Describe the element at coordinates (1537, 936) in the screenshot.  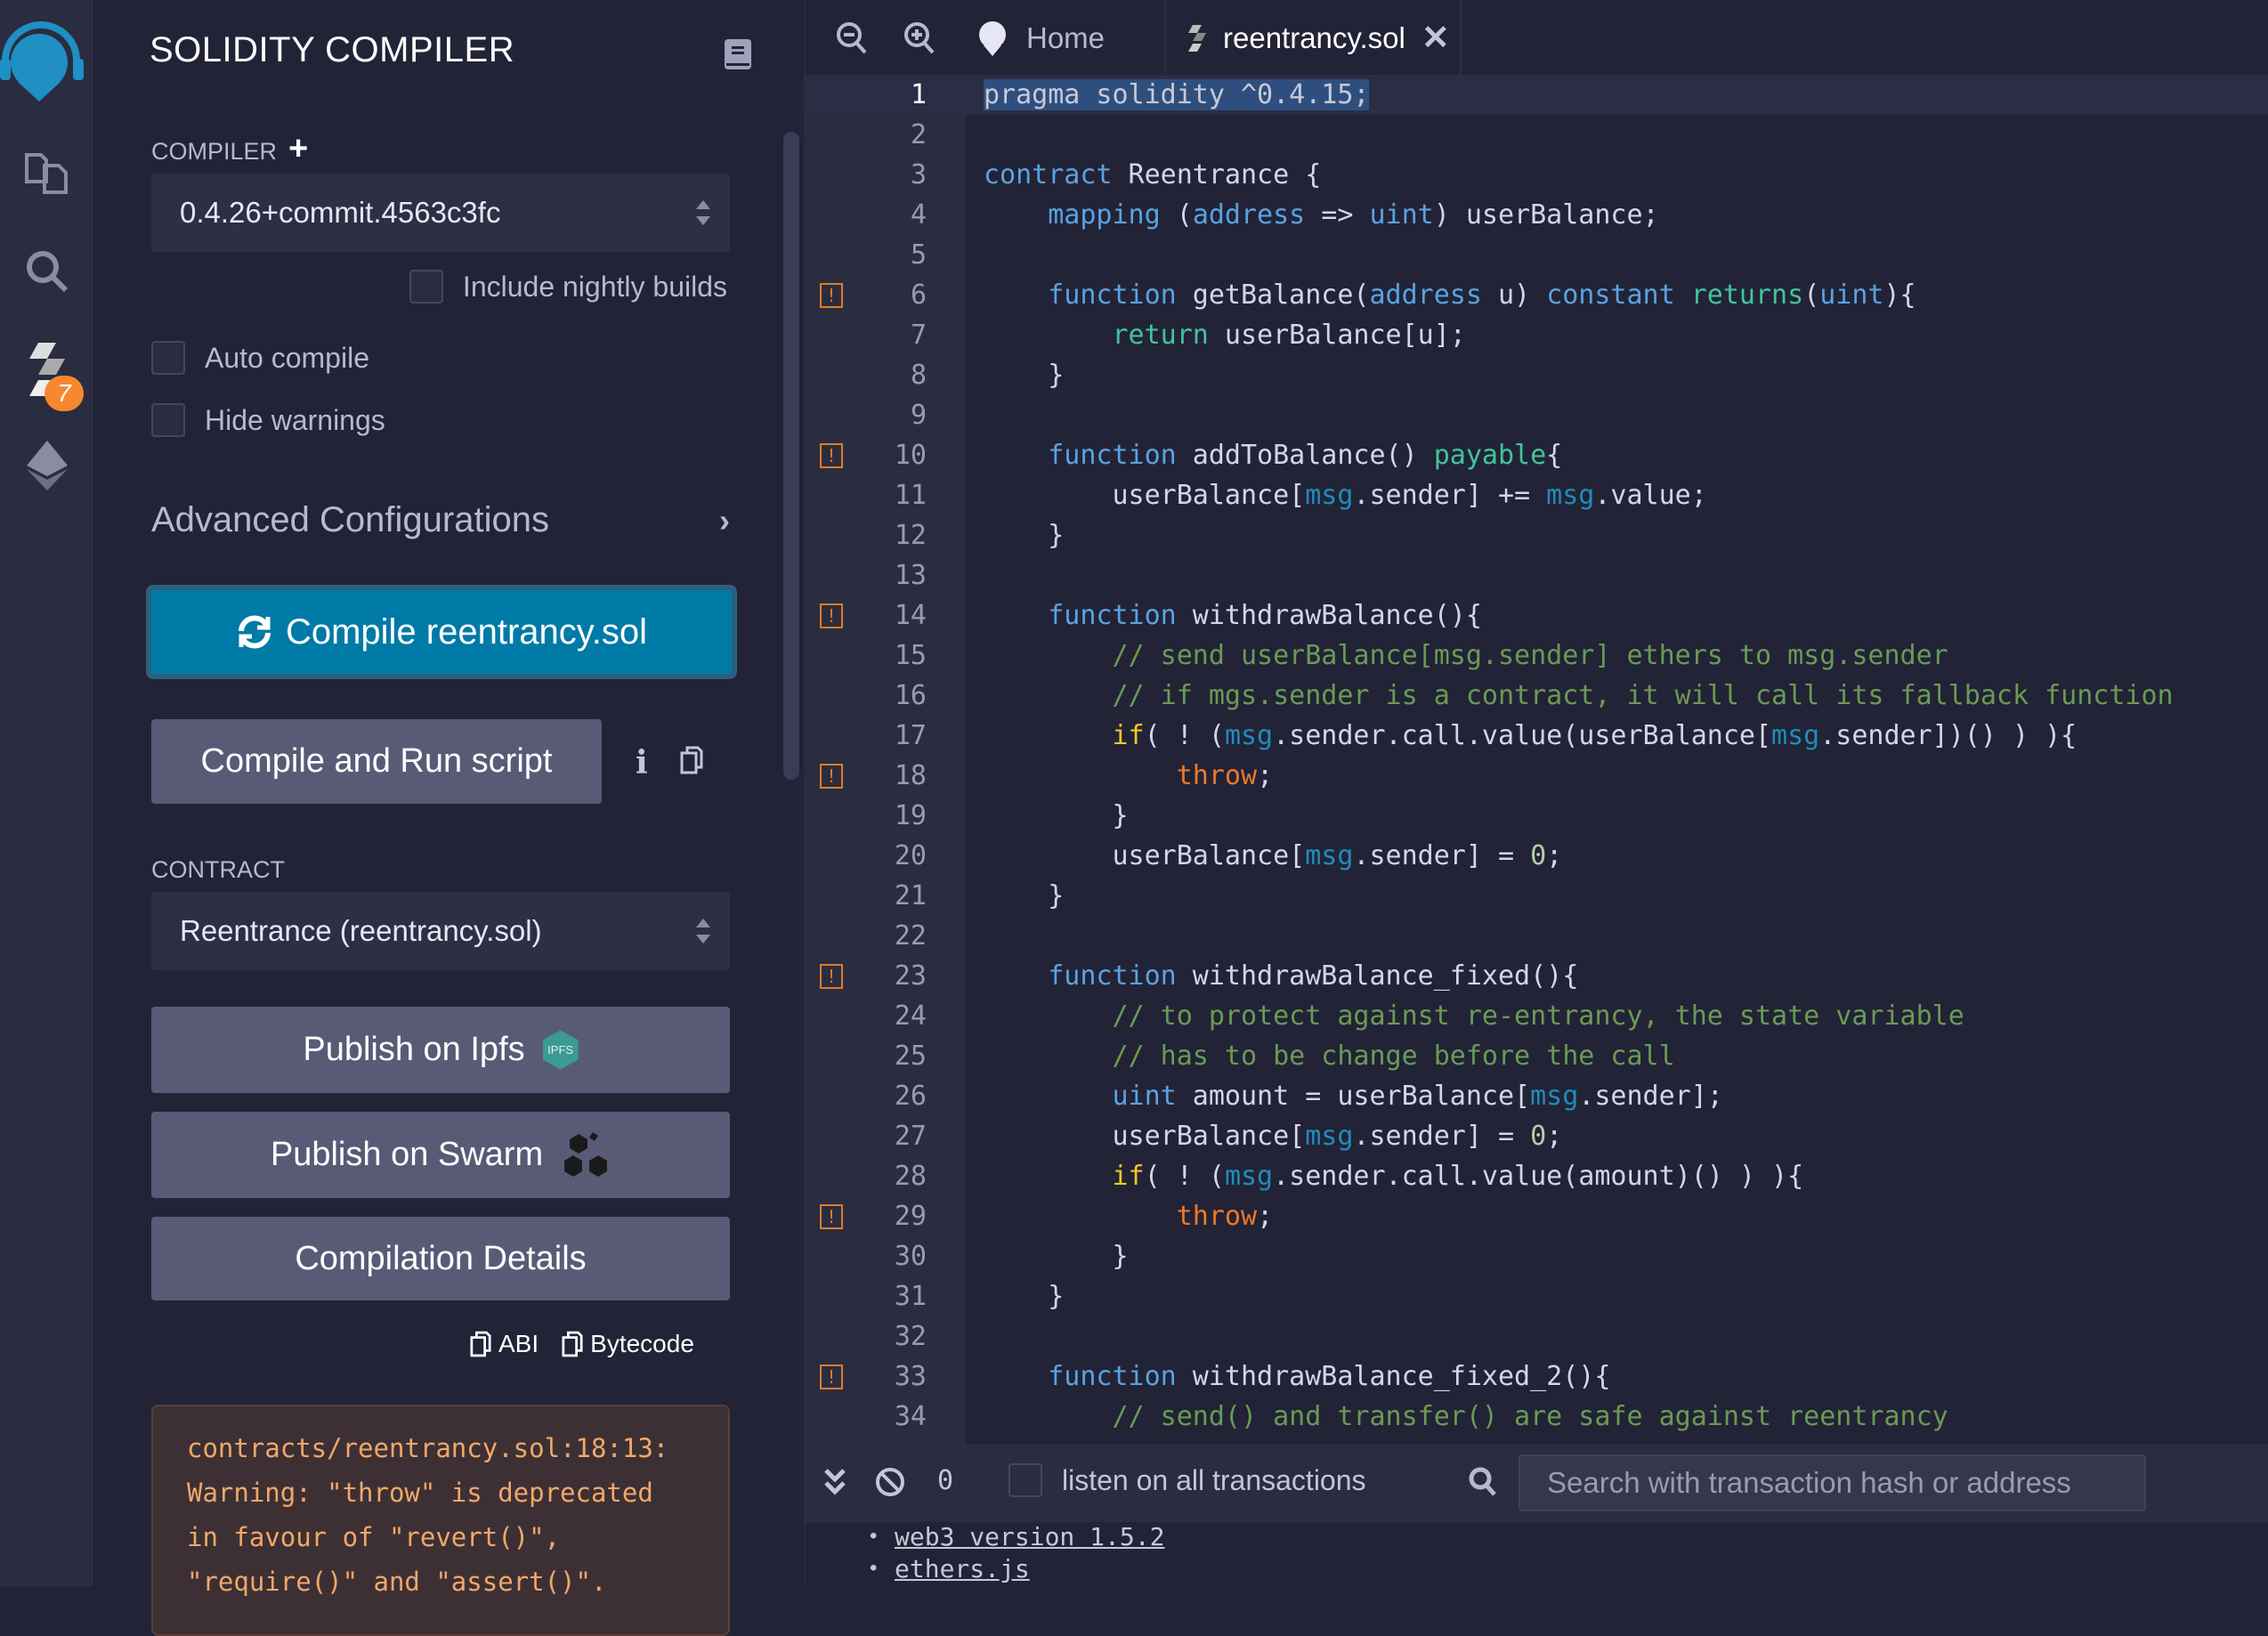
I see `code-line: 22` at that location.